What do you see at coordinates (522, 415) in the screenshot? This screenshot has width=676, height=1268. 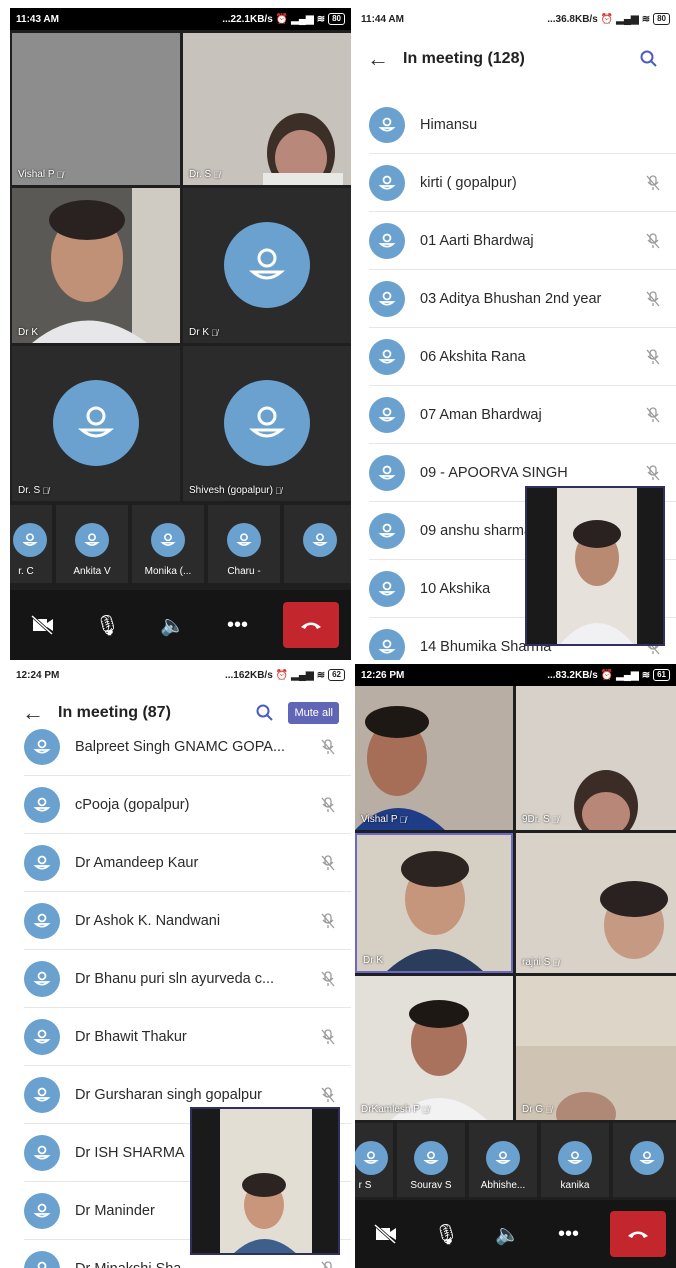 I see `participant-row: 07 Aman Bhardwaj` at bounding box center [522, 415].